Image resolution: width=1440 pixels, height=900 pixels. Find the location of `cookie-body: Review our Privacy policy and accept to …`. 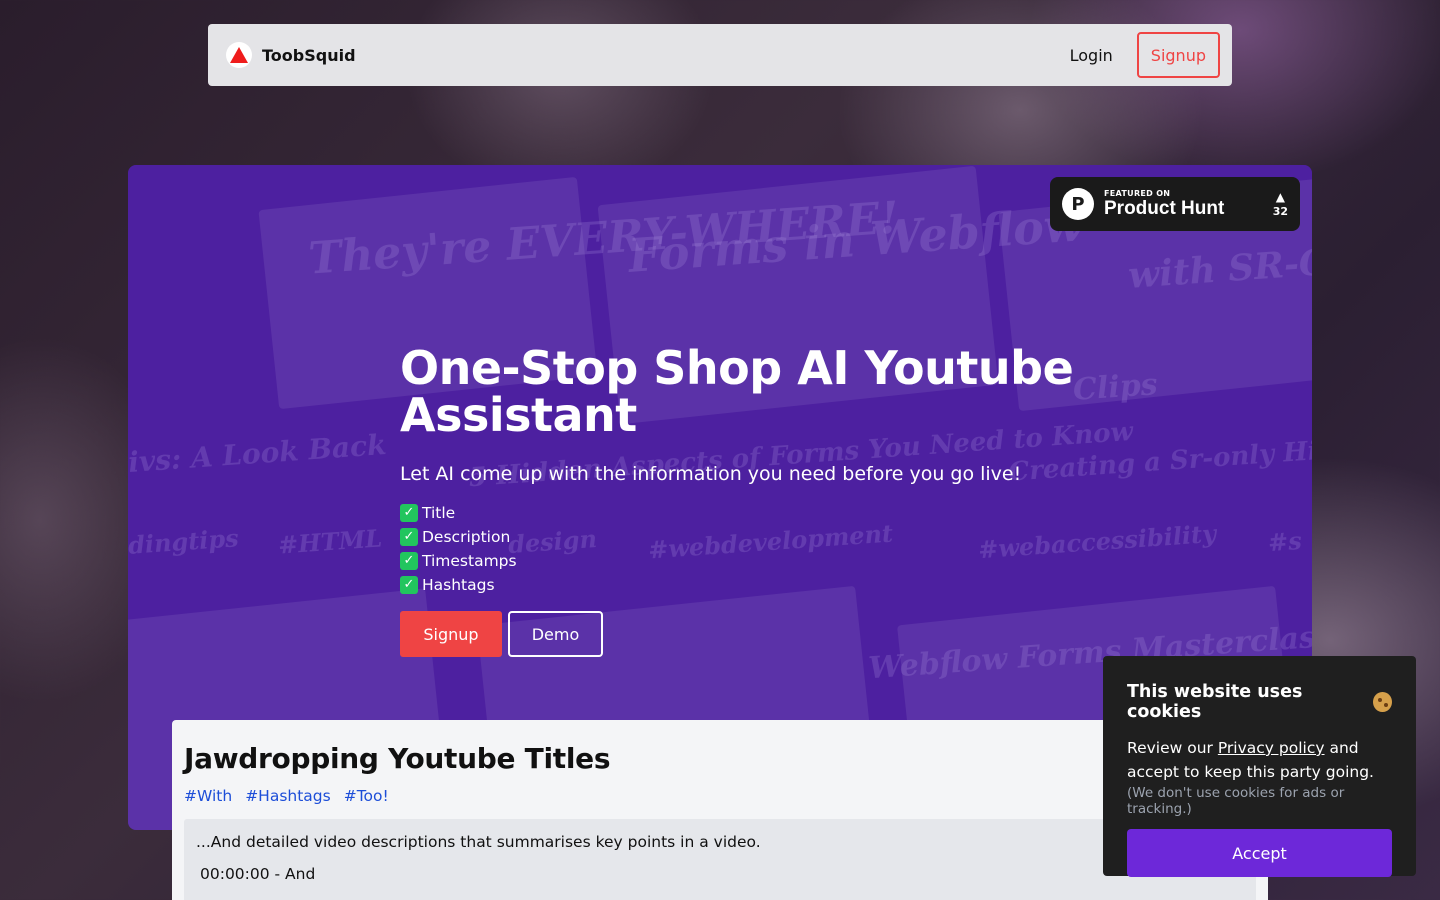

cookie-body: Review our Privacy policy and accept to … is located at coordinates (1259, 760).